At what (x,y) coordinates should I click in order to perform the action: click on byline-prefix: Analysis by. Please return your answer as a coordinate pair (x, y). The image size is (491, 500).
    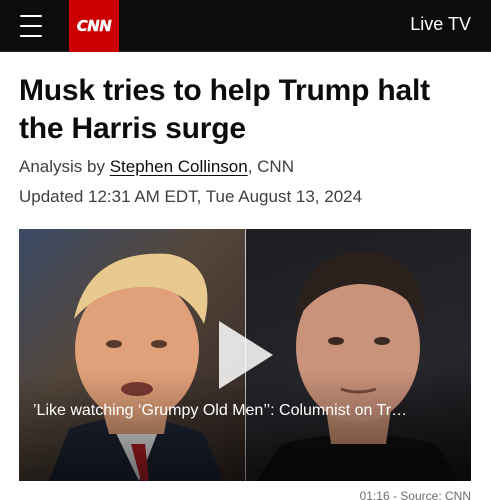
    Looking at the image, I should click on (64, 166).